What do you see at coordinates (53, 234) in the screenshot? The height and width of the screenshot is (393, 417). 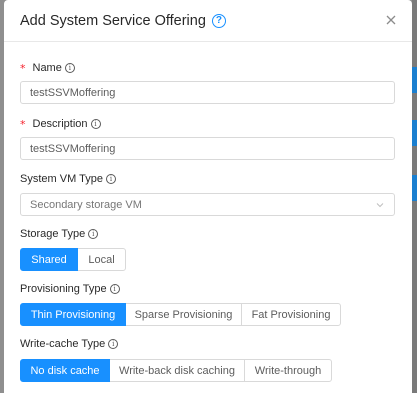 I see `storage-type-label-text: Storage Type` at bounding box center [53, 234].